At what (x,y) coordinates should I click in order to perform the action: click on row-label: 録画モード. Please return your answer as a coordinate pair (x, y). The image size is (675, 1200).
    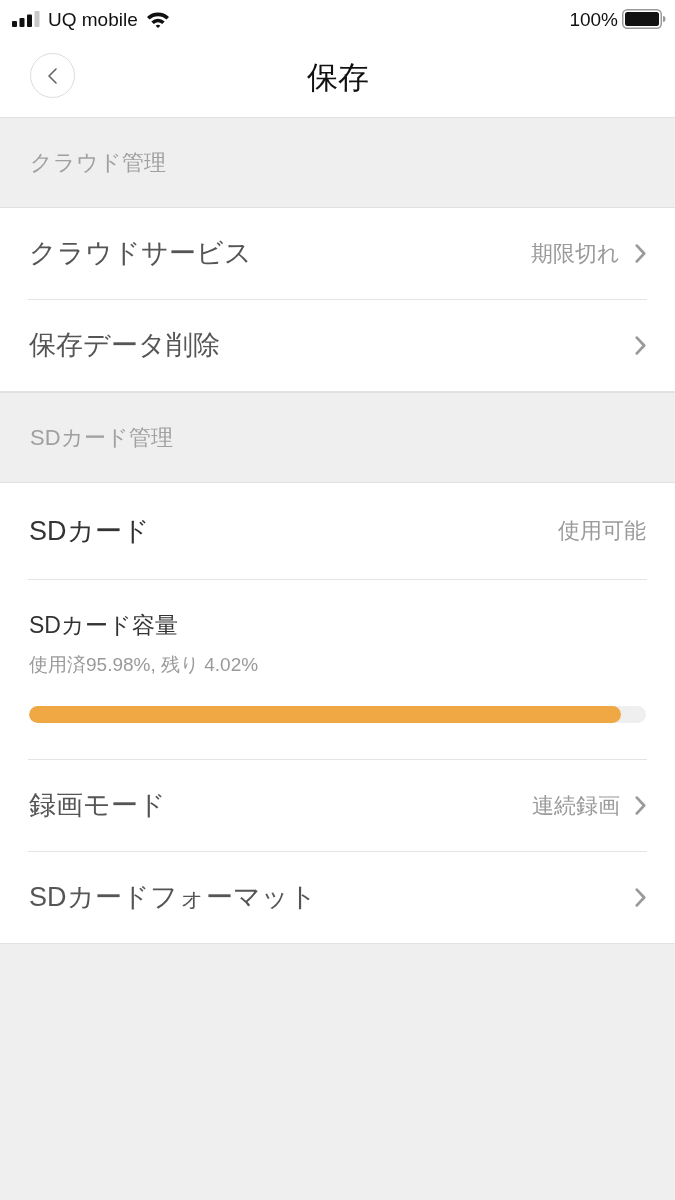
    Looking at the image, I should click on (97, 805).